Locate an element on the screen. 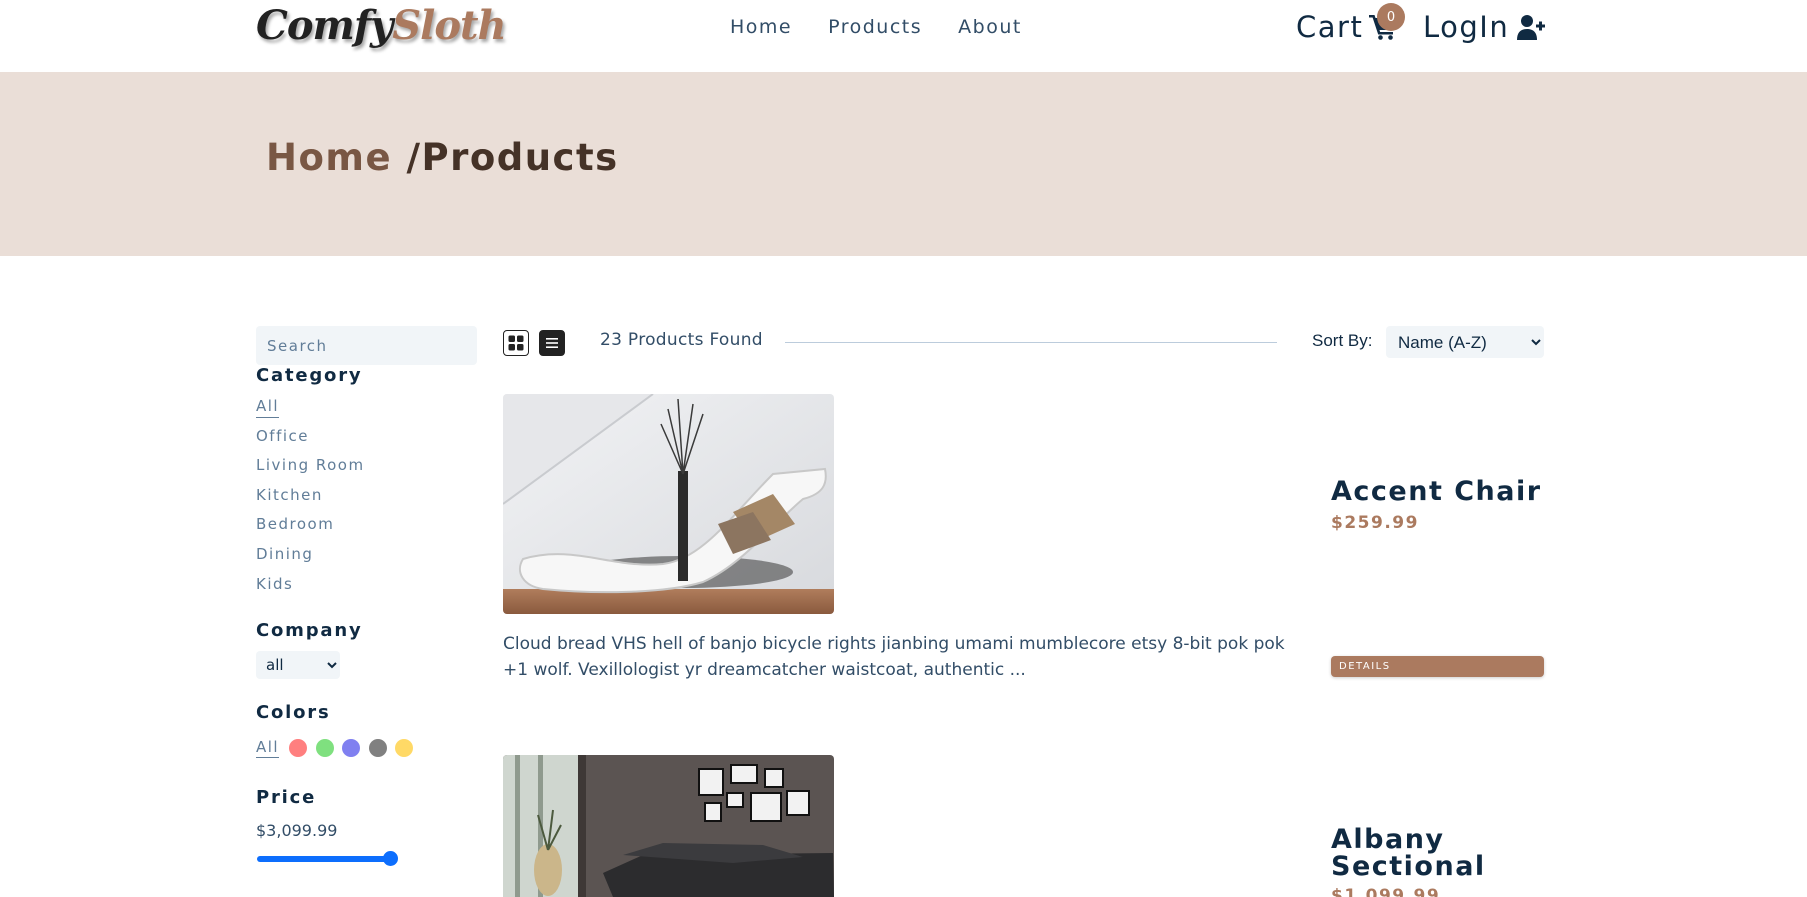 Image resolution: width=1807 pixels, height=897 pixels. price-value: $3,099.99 is located at coordinates (297, 830).